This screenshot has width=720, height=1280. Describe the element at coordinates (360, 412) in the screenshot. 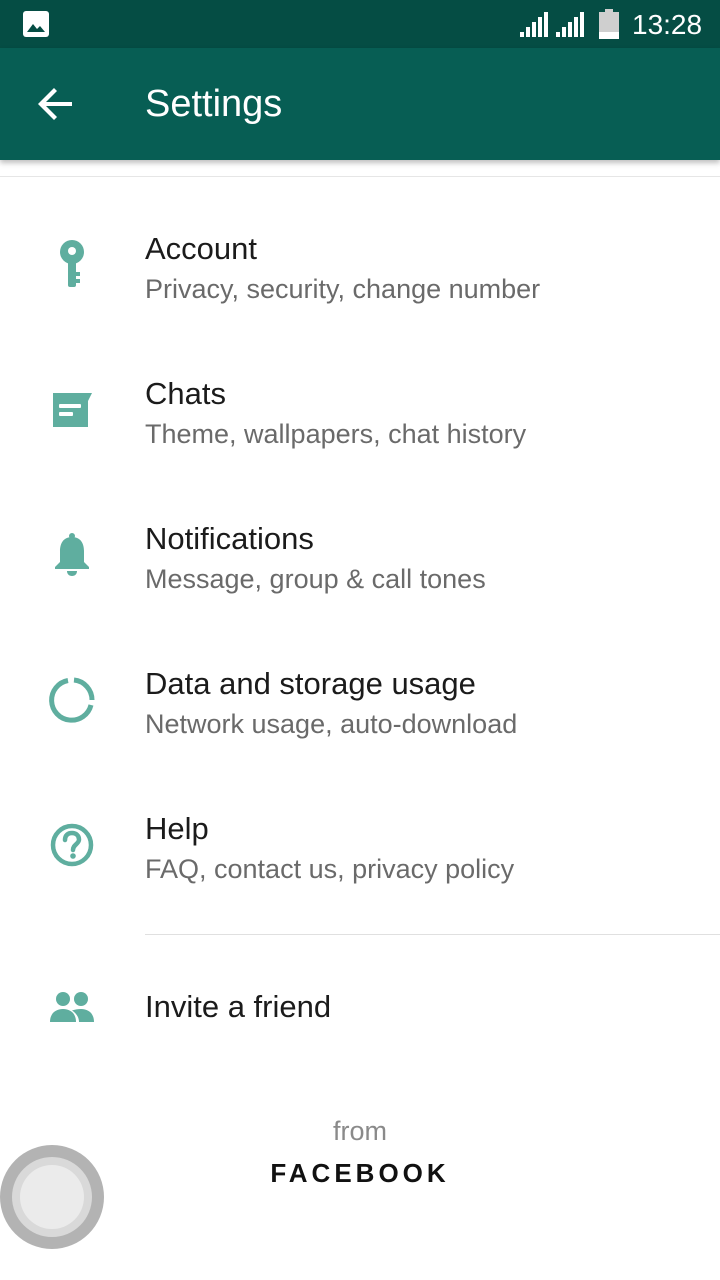

I see `settings-item-chats: Chats Theme, wallpapers, chat history` at that location.